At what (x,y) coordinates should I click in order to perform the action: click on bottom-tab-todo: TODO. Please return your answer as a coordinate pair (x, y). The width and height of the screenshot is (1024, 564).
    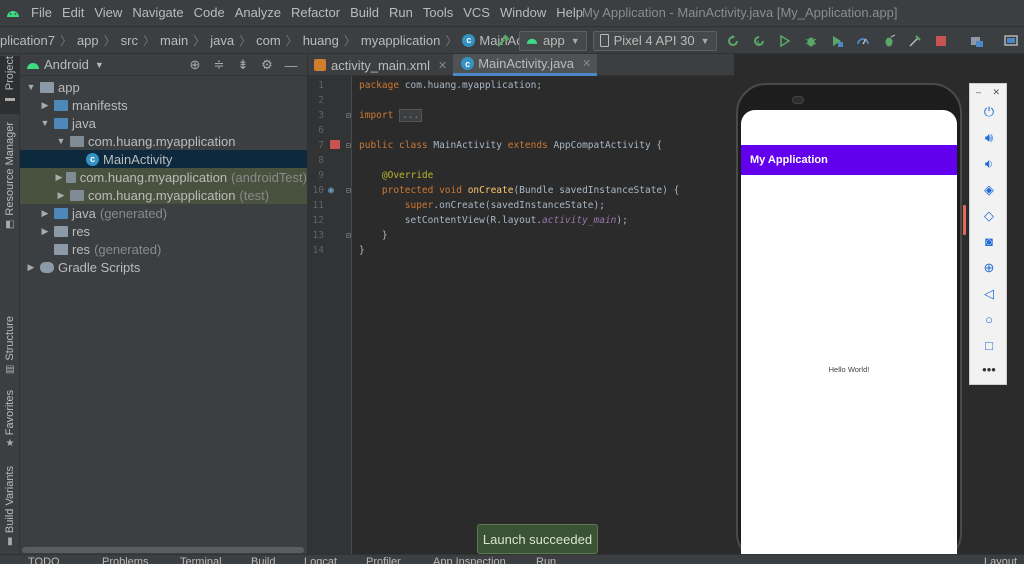
    Looking at the image, I should click on (44, 560).